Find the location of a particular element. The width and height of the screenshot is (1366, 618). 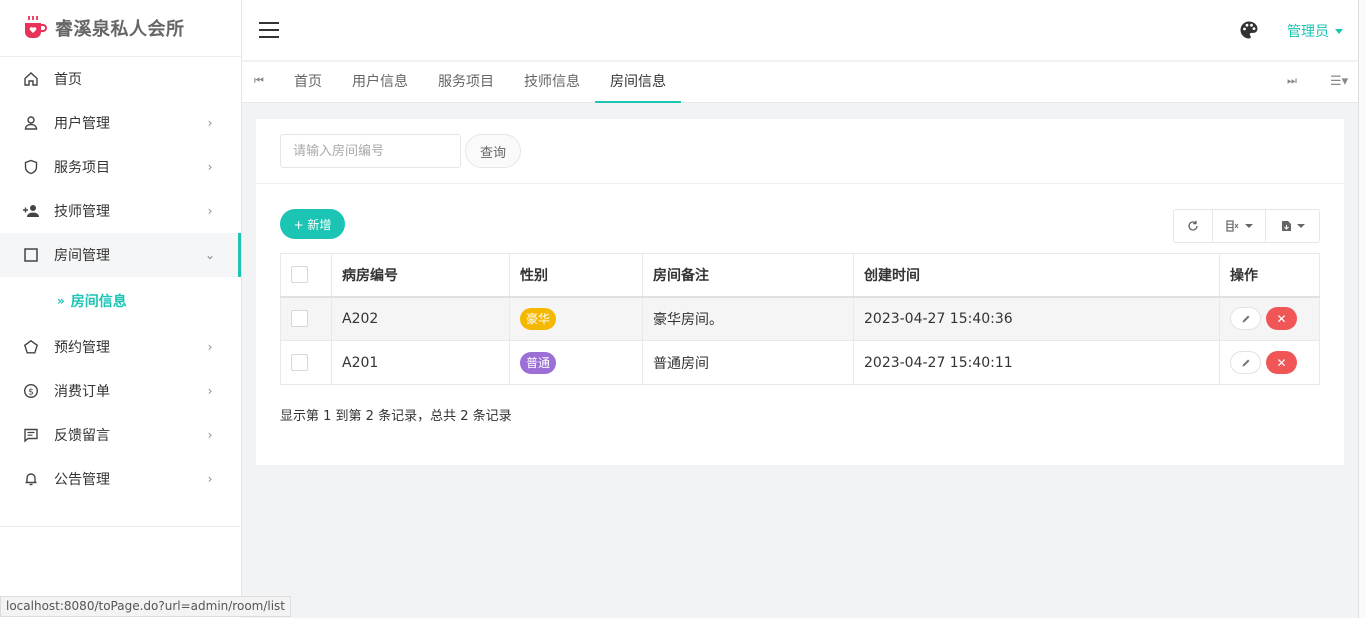

sidebar-item-technicians: 技师管理 › is located at coordinates (120, 211).